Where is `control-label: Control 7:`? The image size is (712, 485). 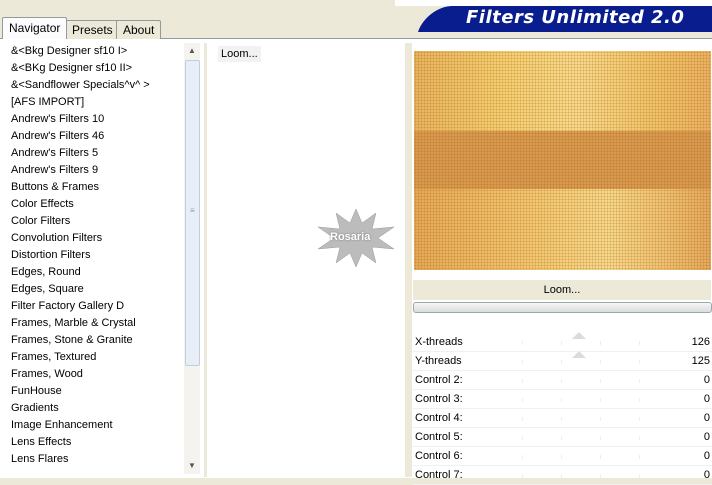 control-label: Control 7: is located at coordinates (439, 475).